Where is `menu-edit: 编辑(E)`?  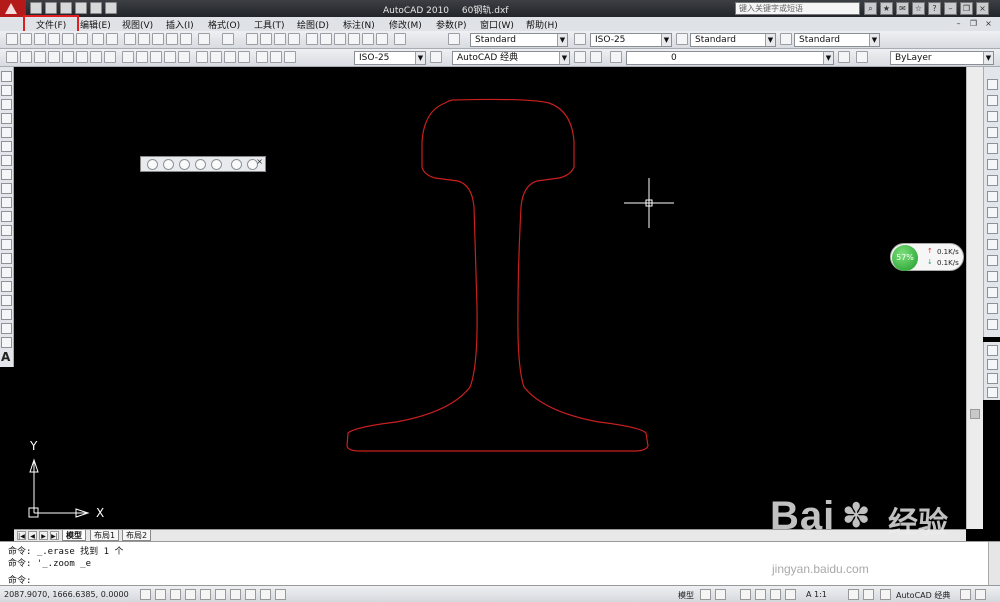 menu-edit: 编辑(E) is located at coordinates (95, 24).